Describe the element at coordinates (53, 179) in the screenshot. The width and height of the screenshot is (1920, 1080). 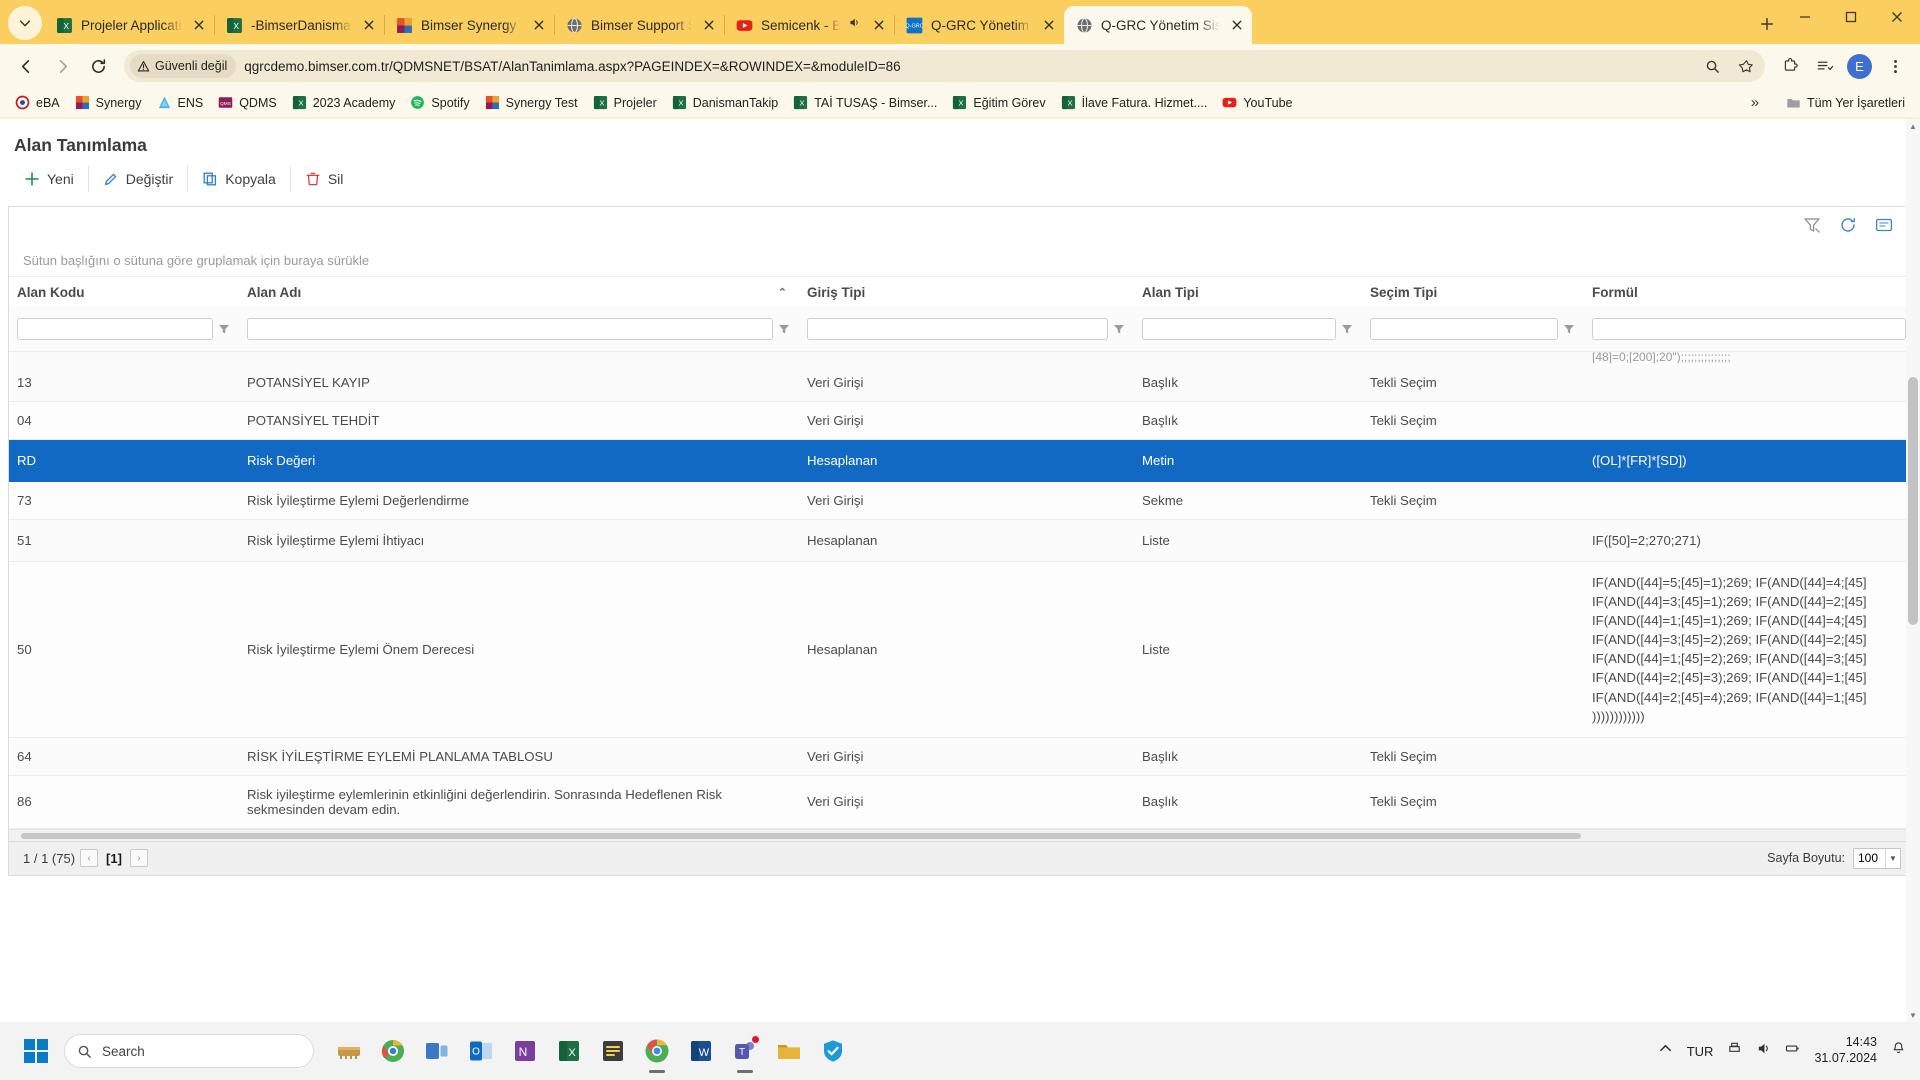
I see `command-yeni-button: Yeni` at that location.